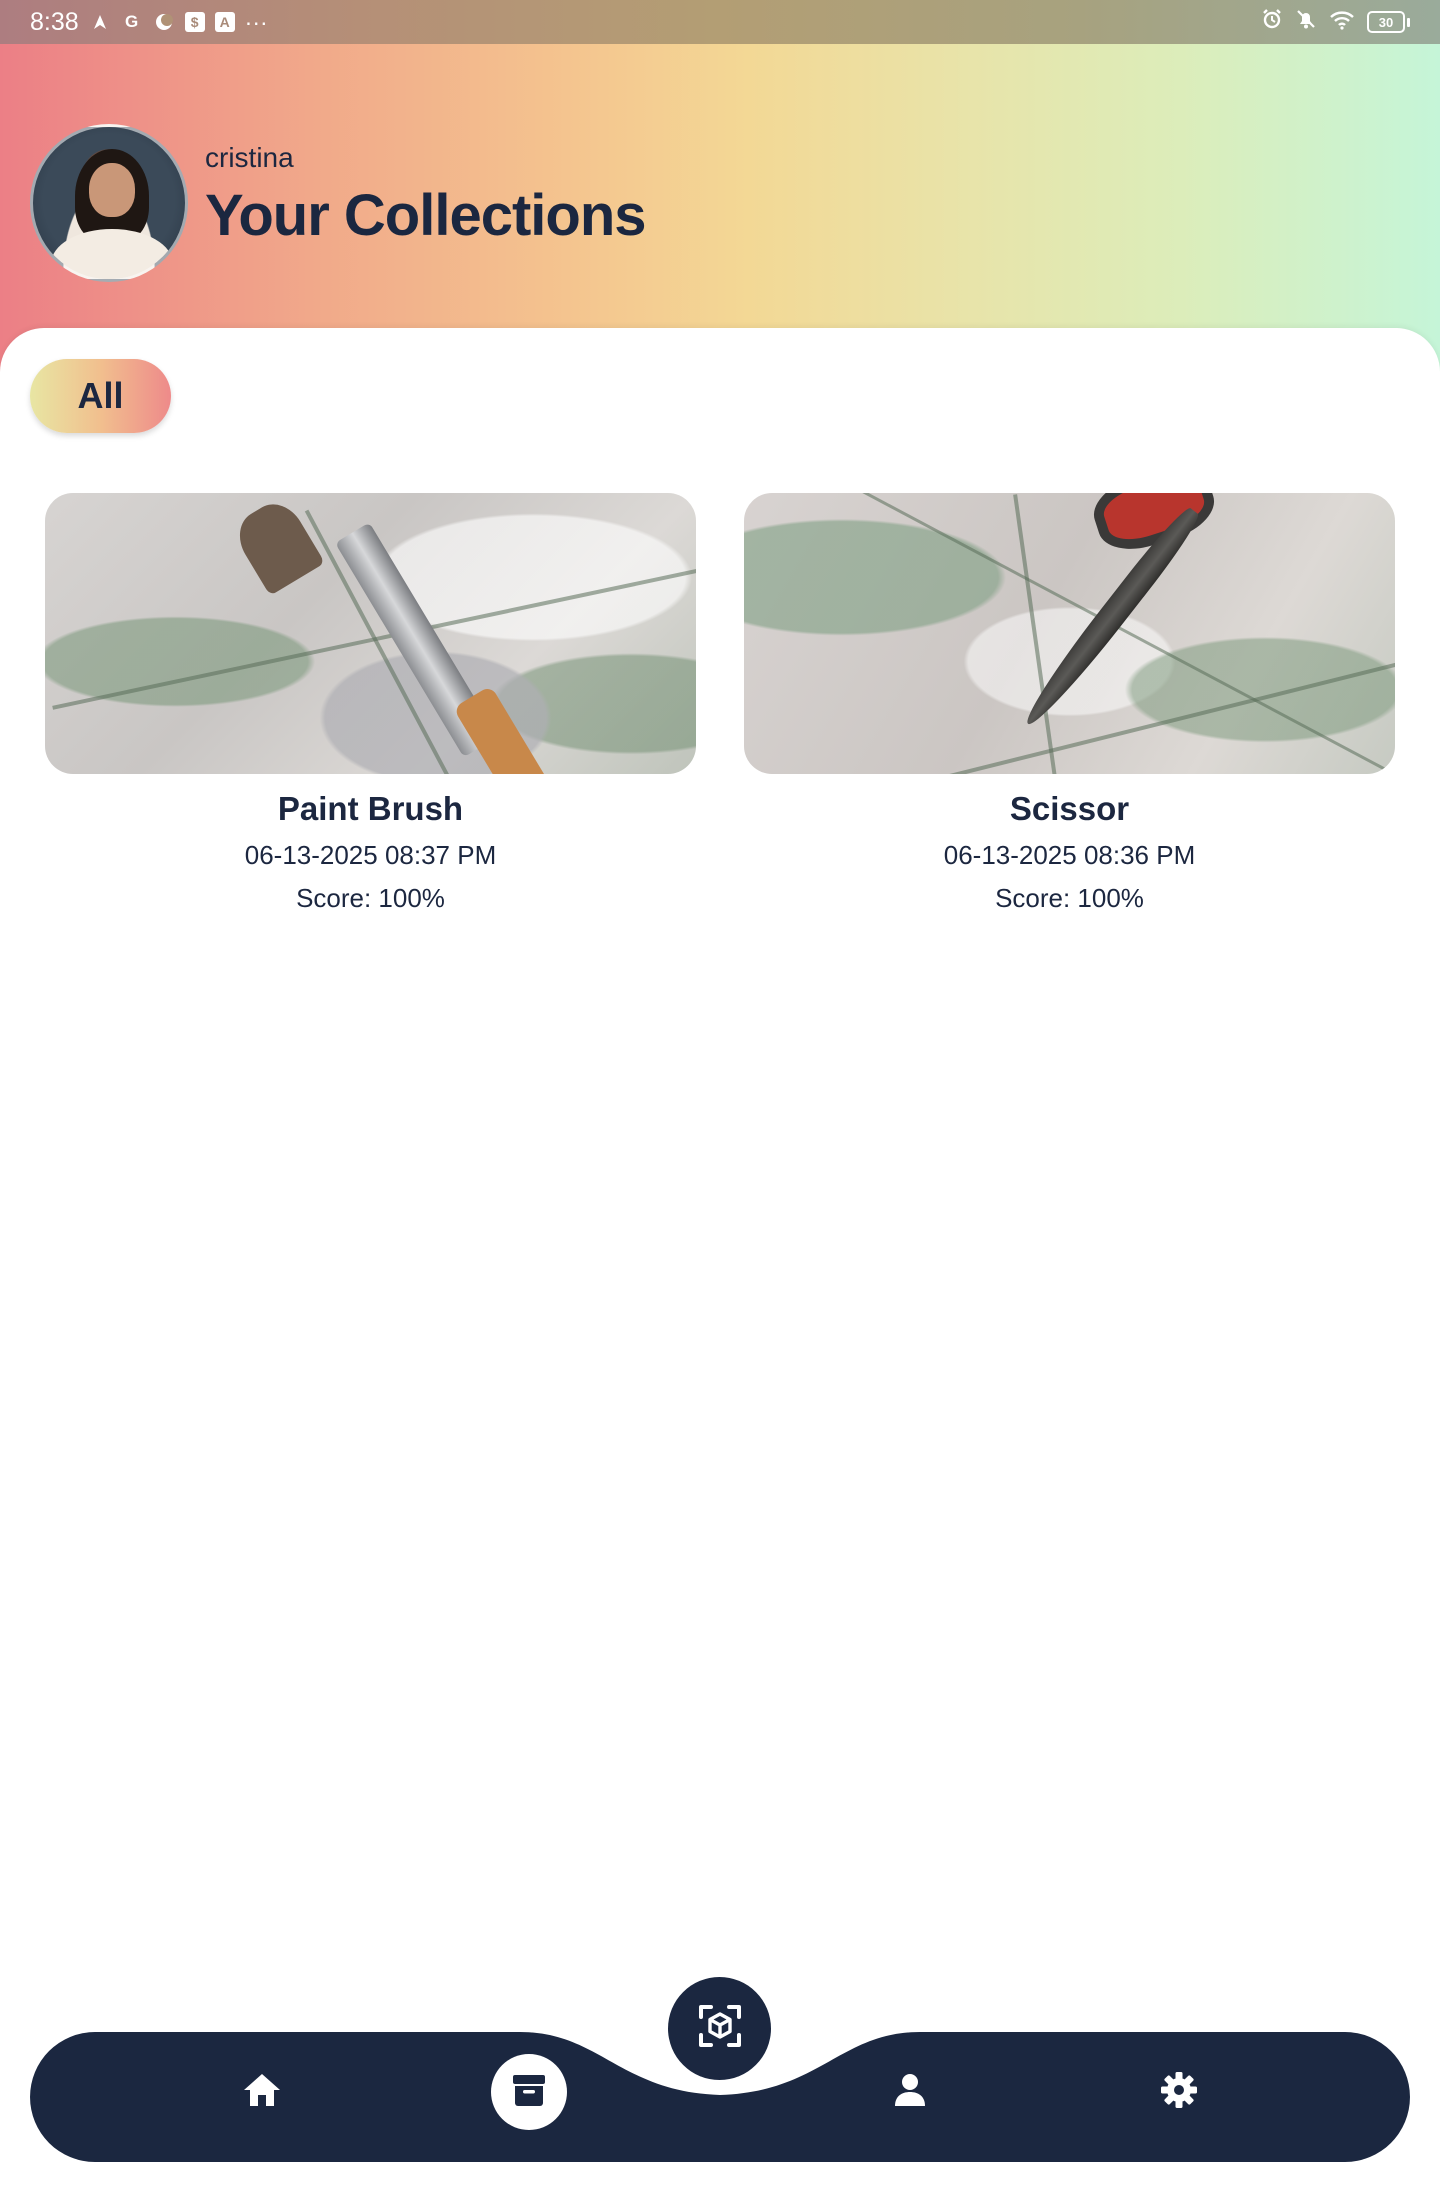  What do you see at coordinates (54, 21) in the screenshot?
I see `status-time: 8:38` at bounding box center [54, 21].